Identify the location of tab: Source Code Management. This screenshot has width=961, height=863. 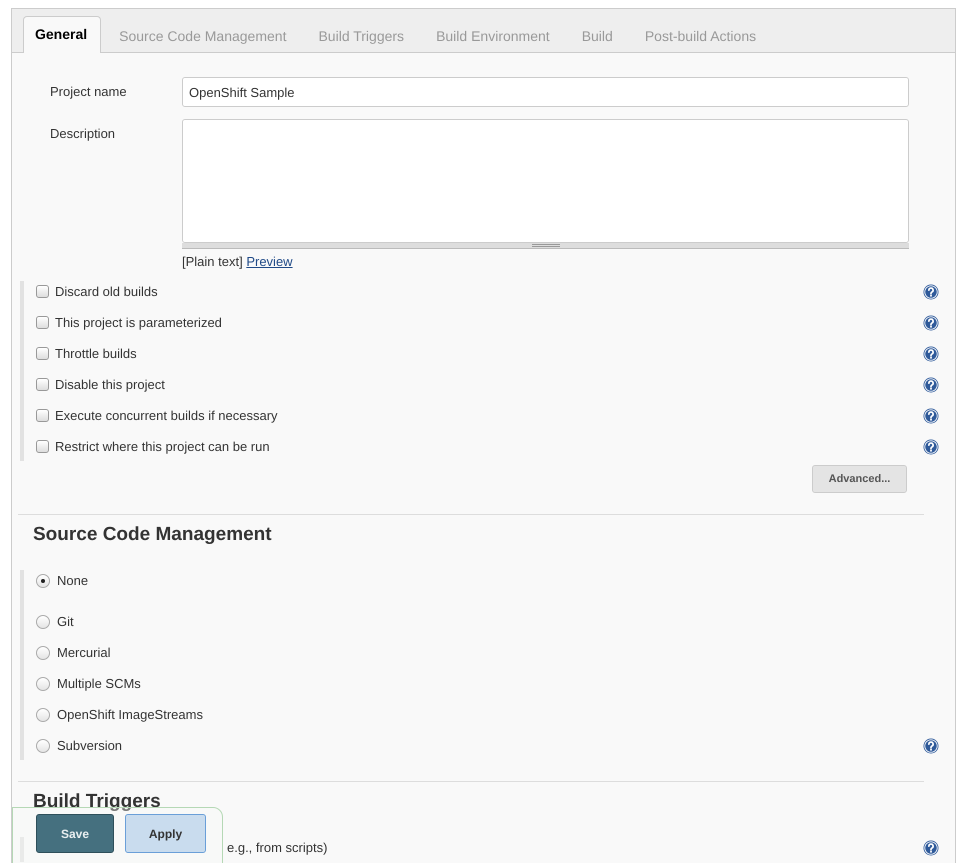
(203, 35).